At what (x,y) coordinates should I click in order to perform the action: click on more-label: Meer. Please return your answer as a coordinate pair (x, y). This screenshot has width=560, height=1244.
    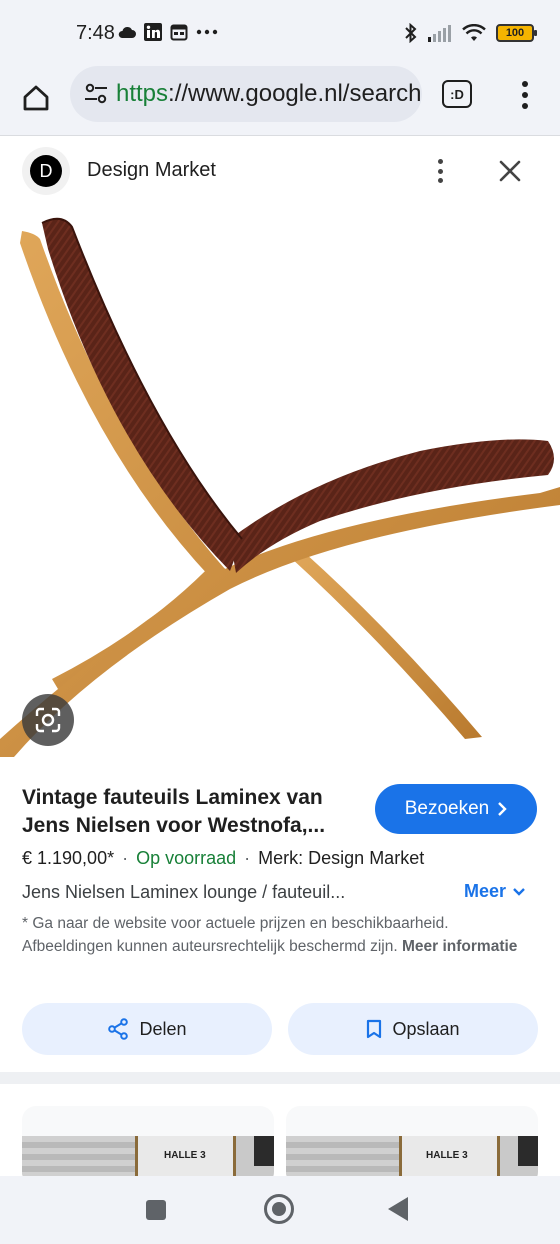
    Looking at the image, I should click on (485, 891).